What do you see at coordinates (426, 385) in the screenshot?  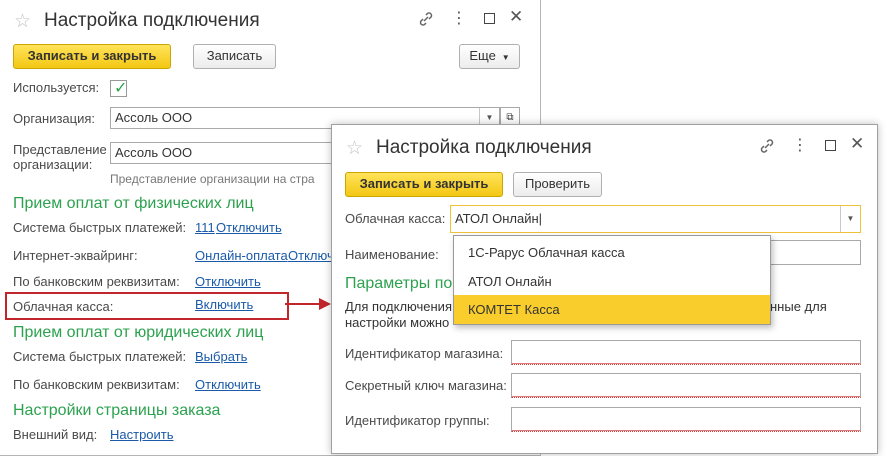 I see `secret-label: Секретный ключ магазина:` at bounding box center [426, 385].